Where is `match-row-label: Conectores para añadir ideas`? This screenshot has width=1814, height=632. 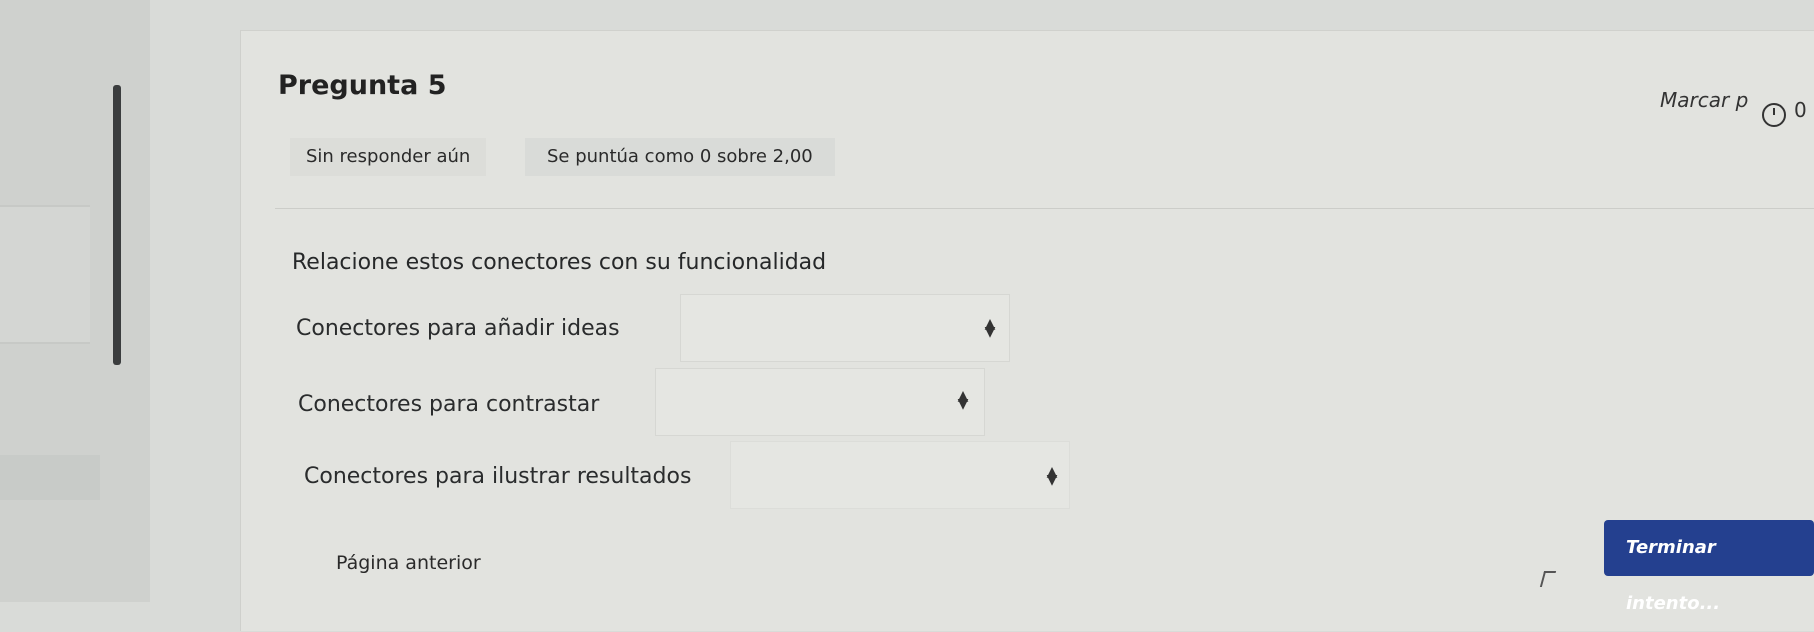
match-row-label: Conectores para añadir ideas is located at coordinates (458, 328).